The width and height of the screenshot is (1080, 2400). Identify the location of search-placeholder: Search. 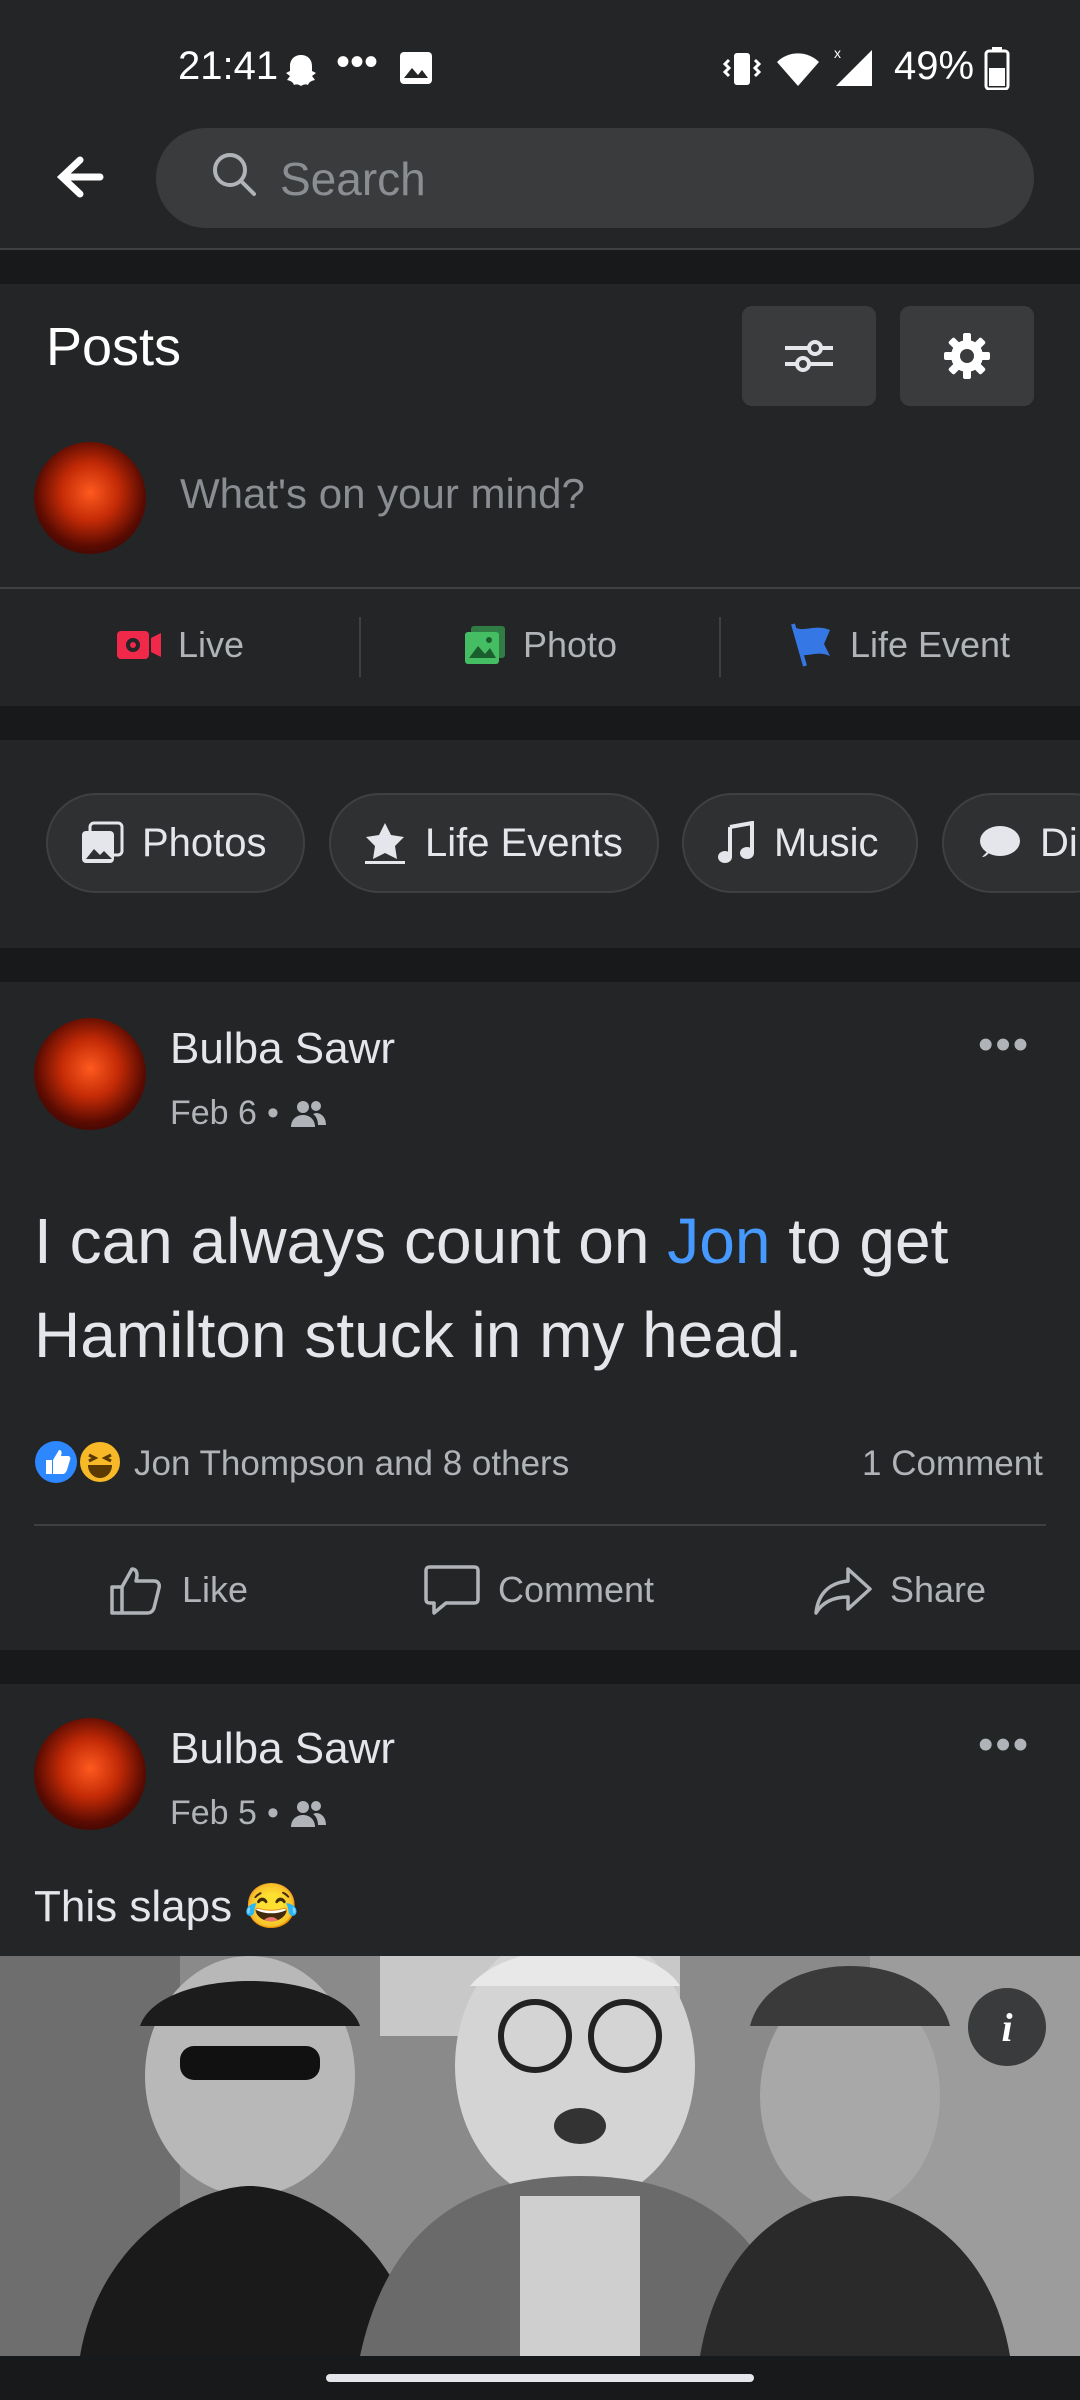
(353, 179).